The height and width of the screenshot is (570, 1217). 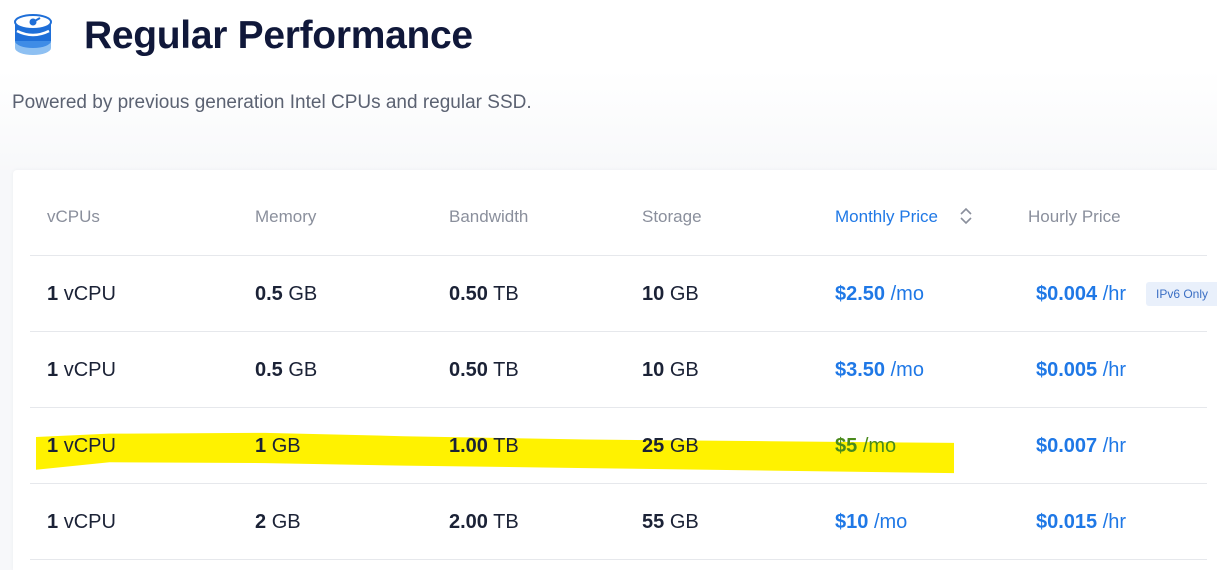 I want to click on cell-bandwidth: 2.00 TB, so click(x=484, y=522).